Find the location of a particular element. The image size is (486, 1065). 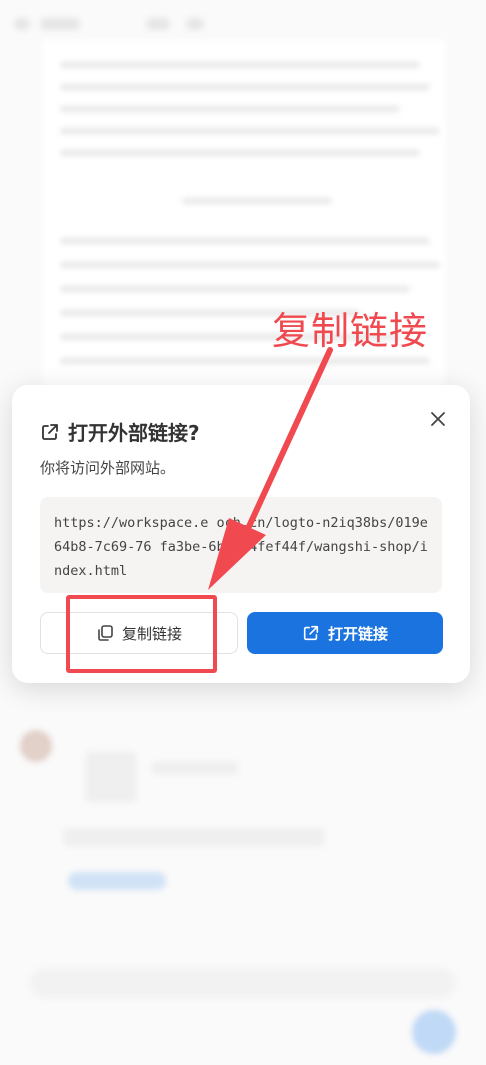

open-link-button: 打开链接 is located at coordinates (345, 633).